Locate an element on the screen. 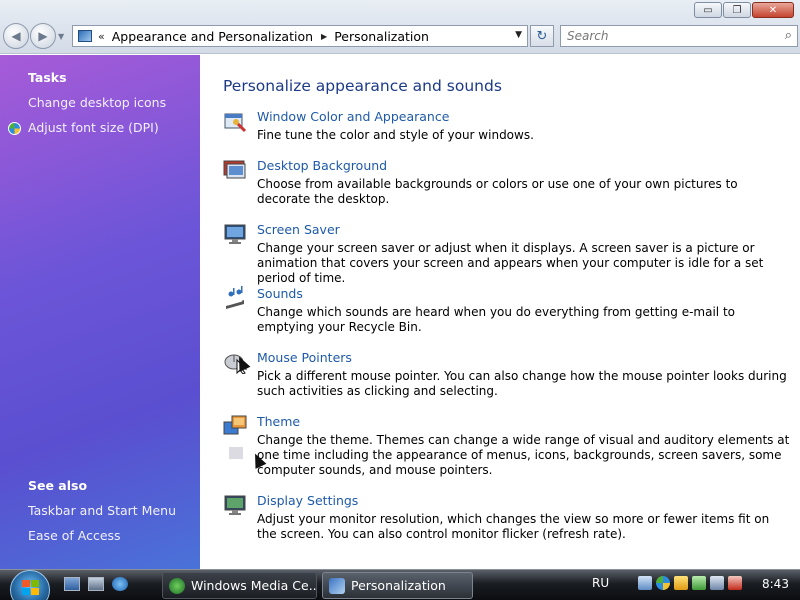 The image size is (800, 600). window-color-icon is located at coordinates (235, 123).